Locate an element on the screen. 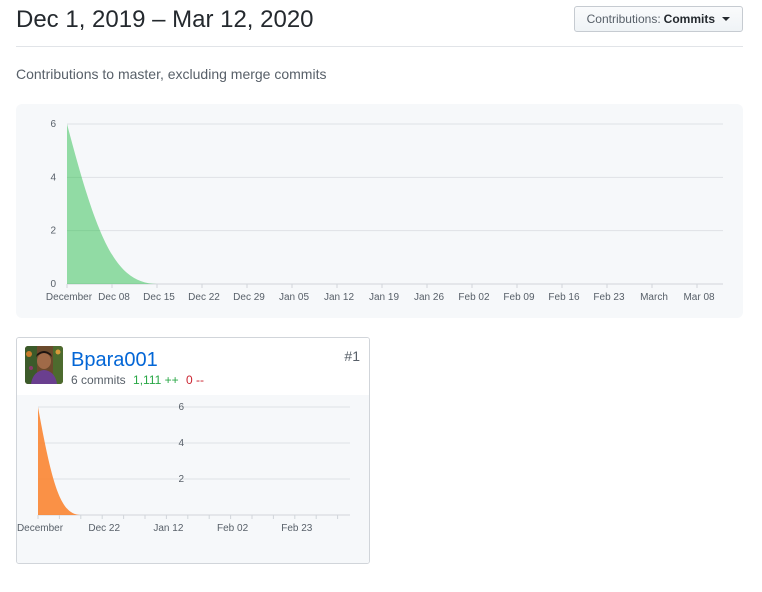 The height and width of the screenshot is (592, 762). contributor-username-link: Bpara001 is located at coordinates (114, 360).